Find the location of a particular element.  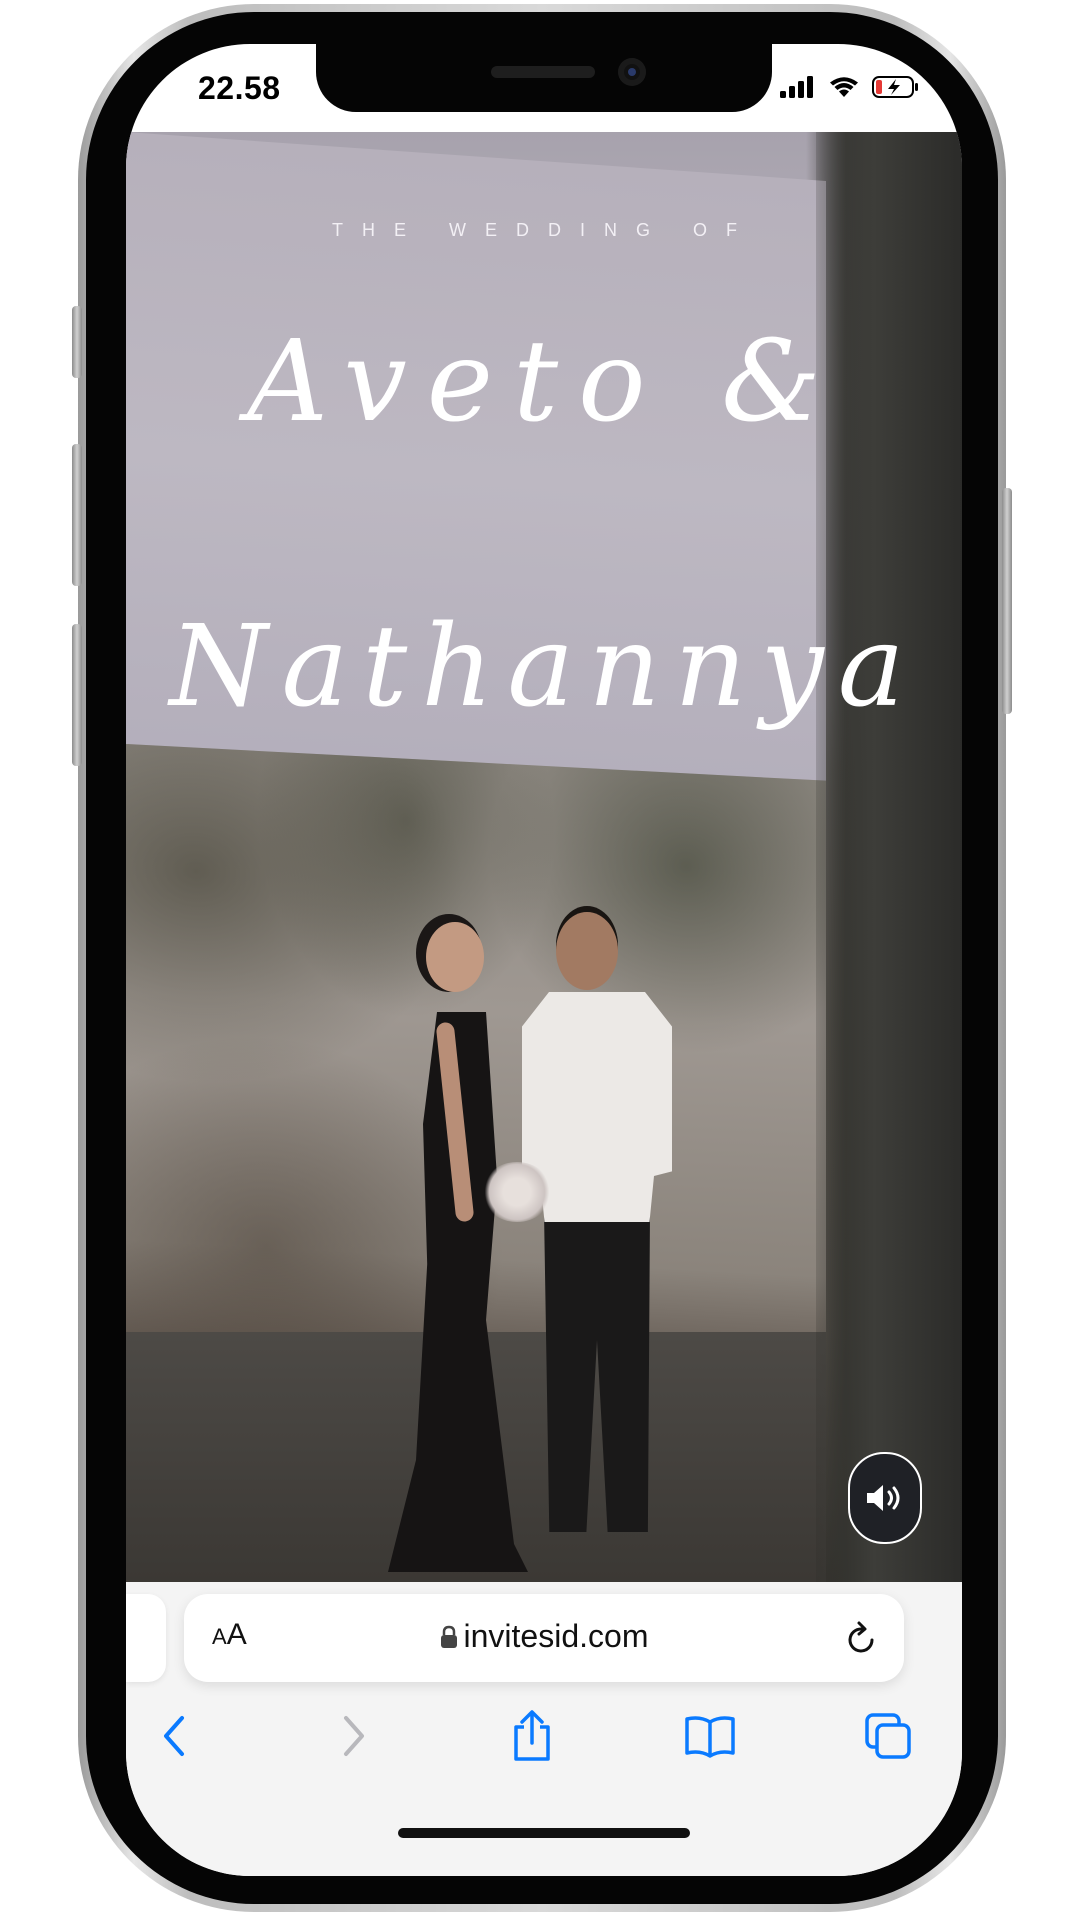

speaker-icon is located at coordinates (883, 1498).